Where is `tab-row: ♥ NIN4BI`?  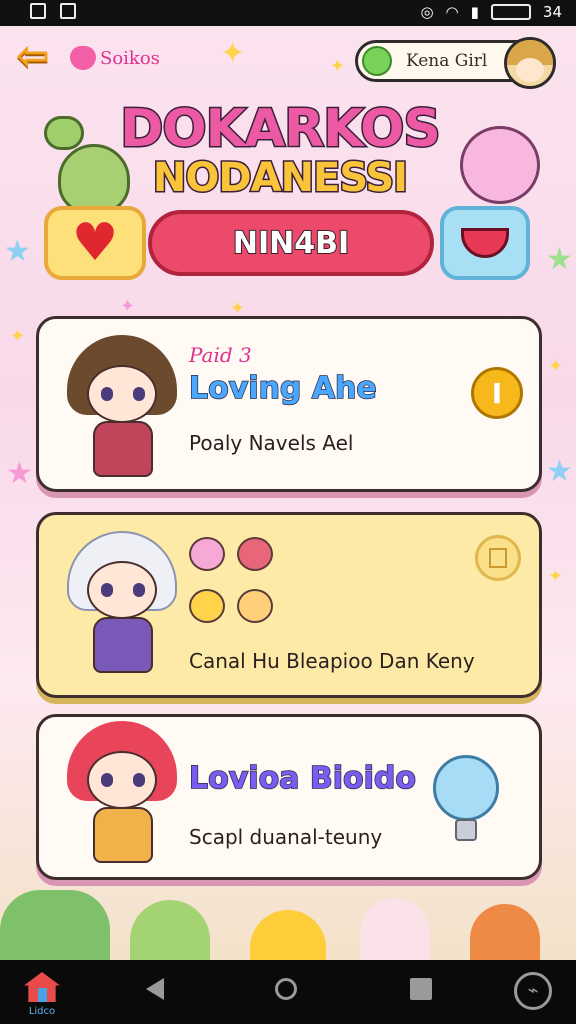
tab-row: ♥ NIN4BI is located at coordinates (288, 246).